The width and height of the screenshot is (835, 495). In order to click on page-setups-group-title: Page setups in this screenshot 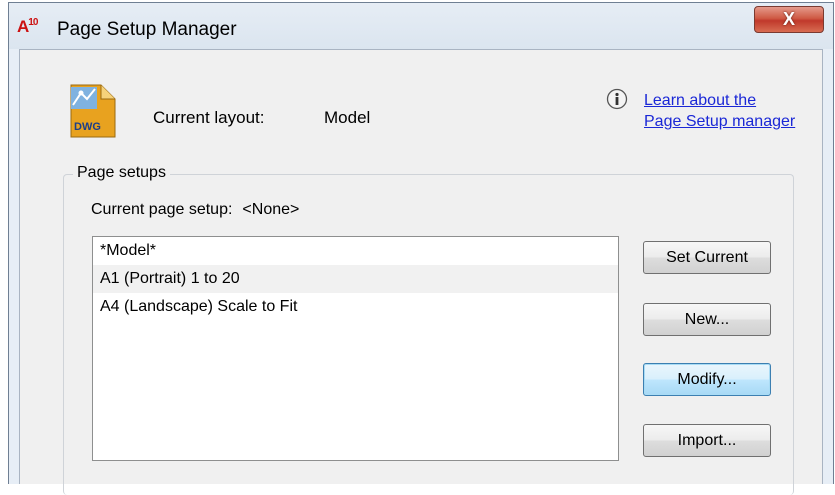, I will do `click(121, 173)`.